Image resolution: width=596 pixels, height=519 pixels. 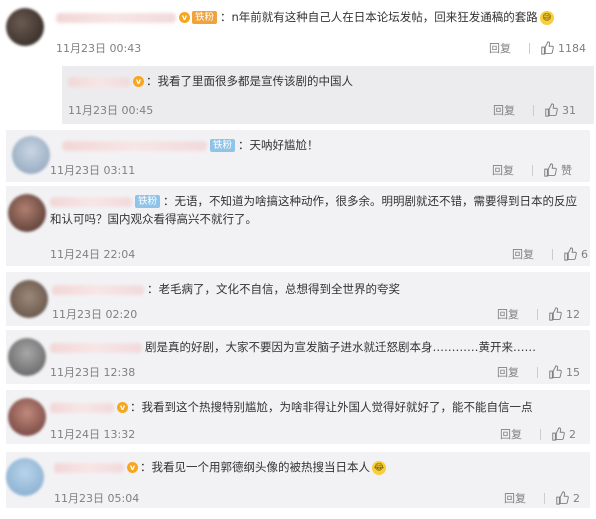 I want to click on timestamp: 11月23日 05:04, so click(x=97, y=498).